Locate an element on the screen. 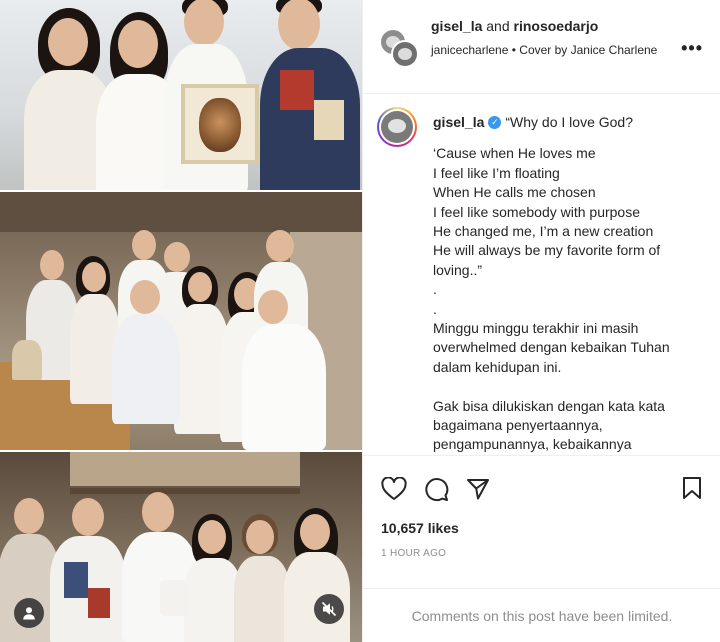  collab-avatars is located at coordinates (399, 48).